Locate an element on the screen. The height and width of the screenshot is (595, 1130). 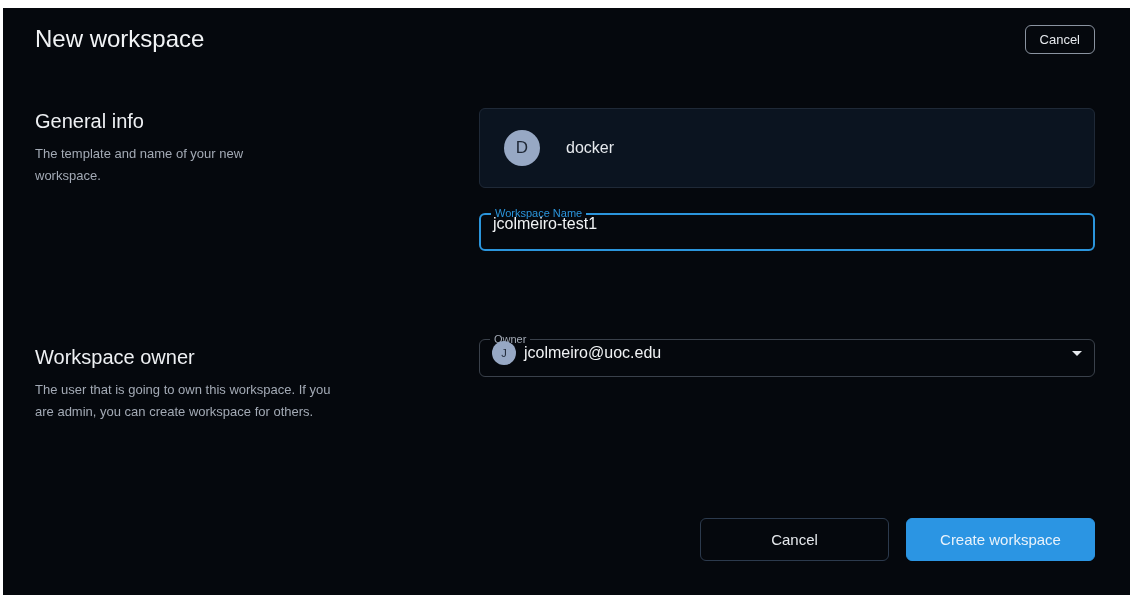
section-heading: General info is located at coordinates (90, 121).